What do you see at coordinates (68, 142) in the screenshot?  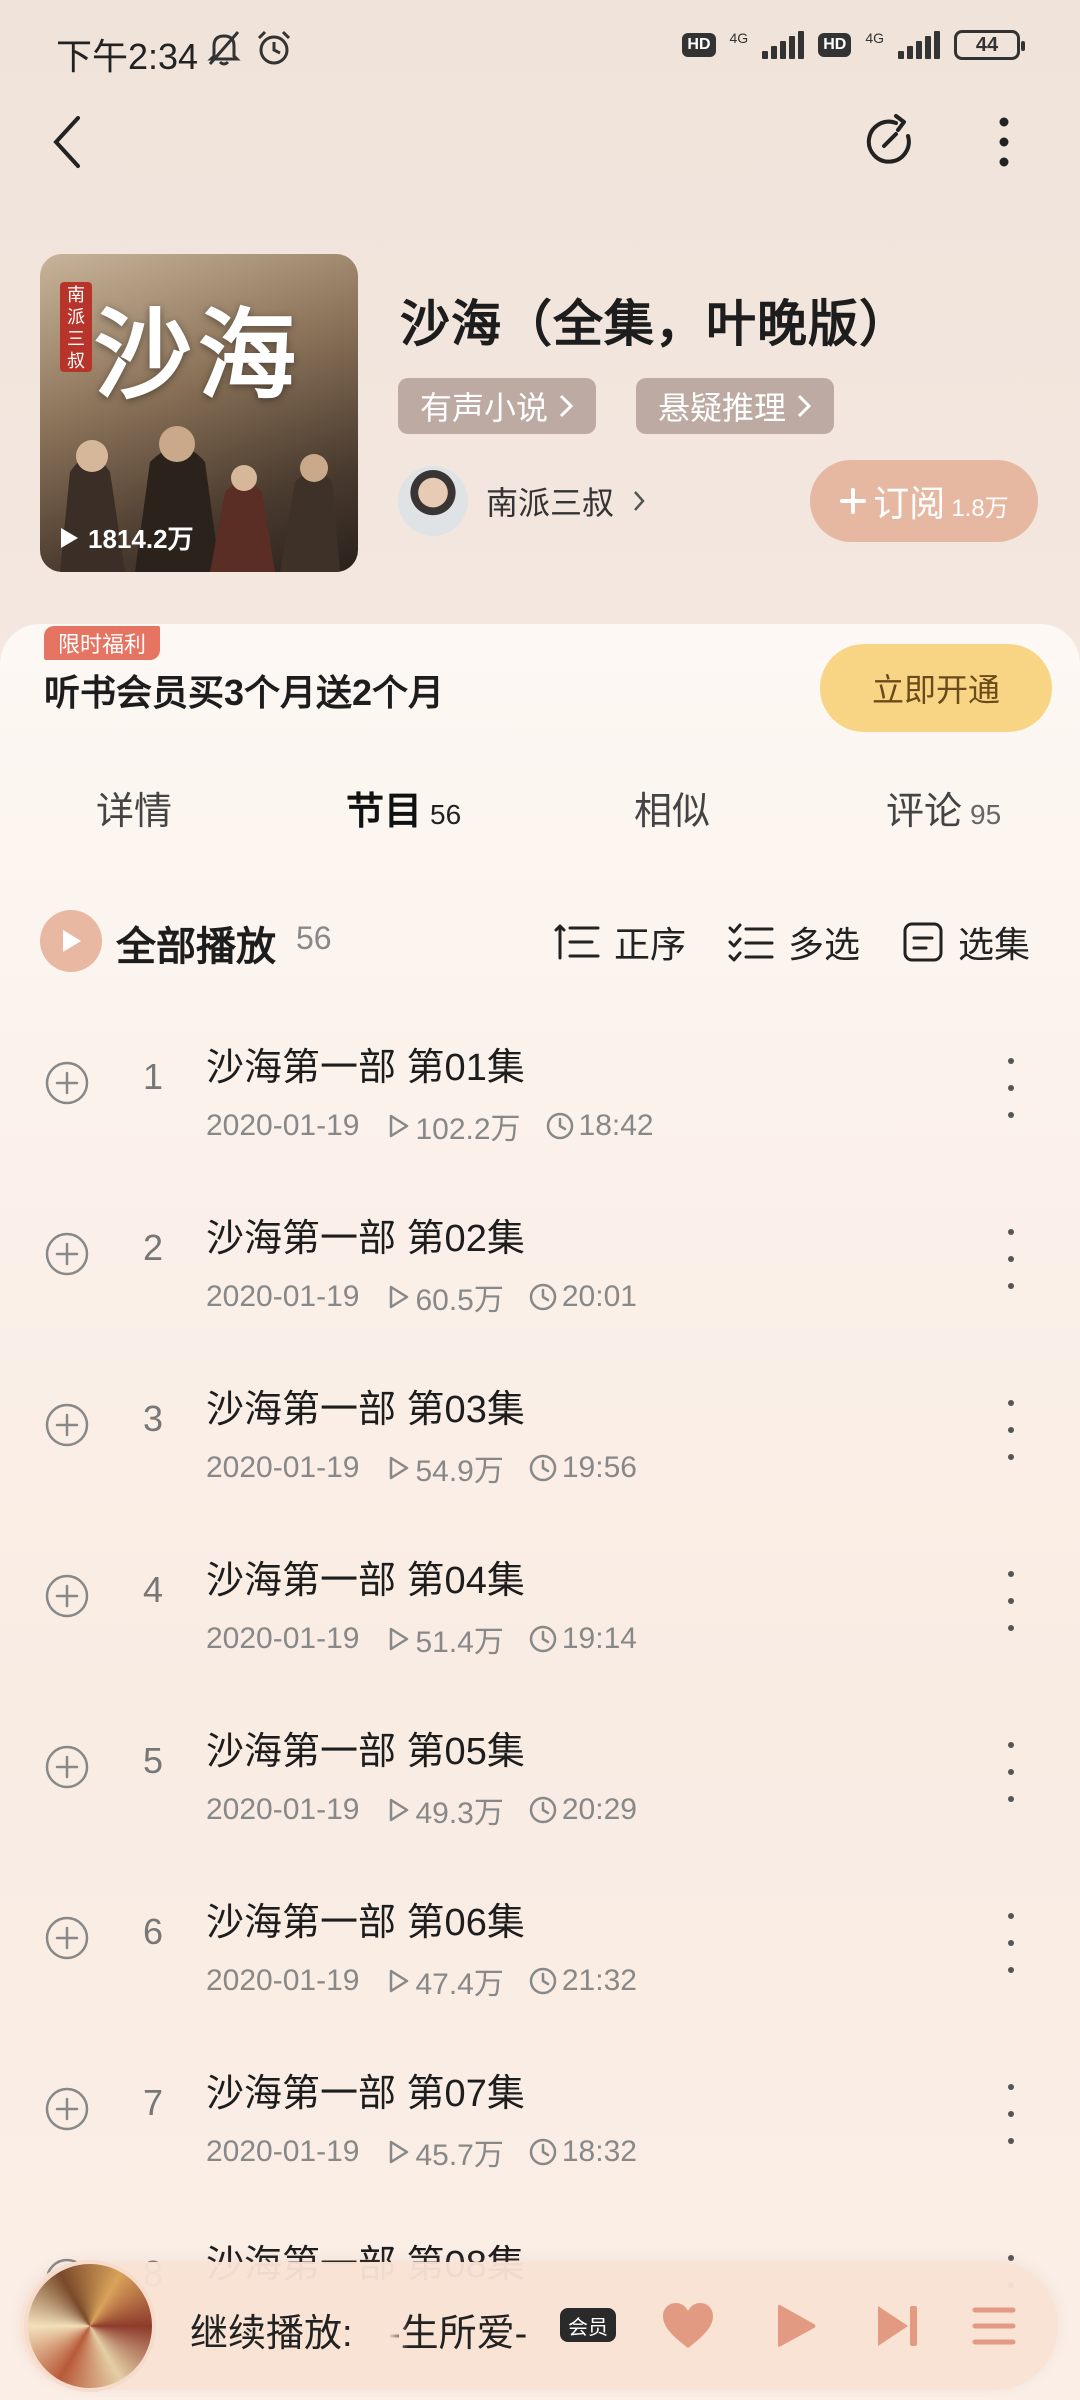 I see `back-button` at bounding box center [68, 142].